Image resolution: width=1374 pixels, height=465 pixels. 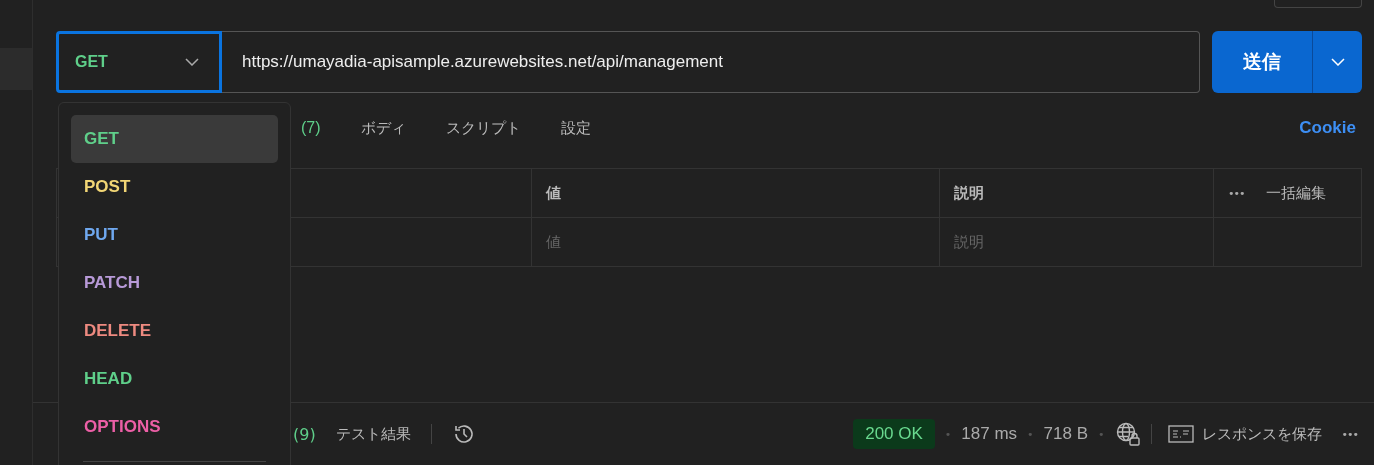 What do you see at coordinates (373, 434) in the screenshot?
I see `test-results-tab: テスト結果` at bounding box center [373, 434].